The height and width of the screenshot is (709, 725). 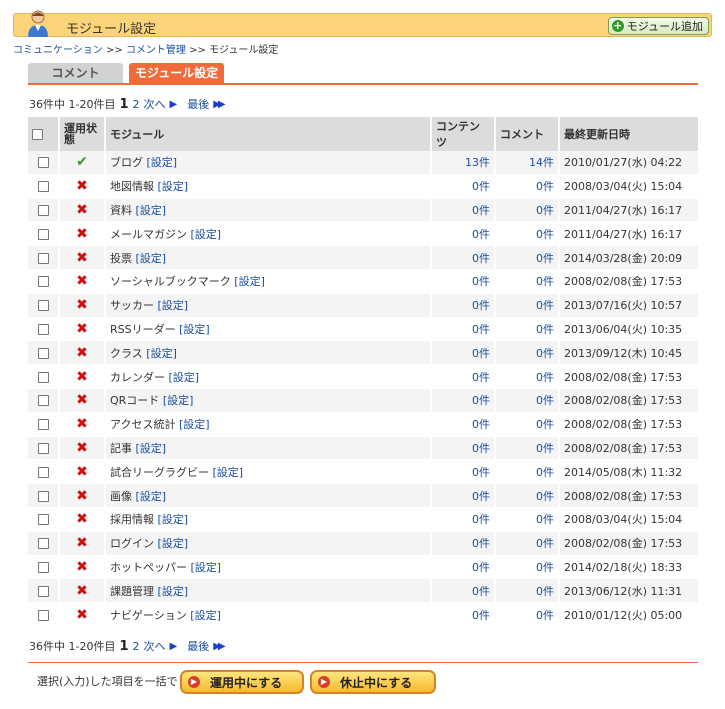 I want to click on suspend-button: ▶ 休止中にする, so click(x=373, y=682).